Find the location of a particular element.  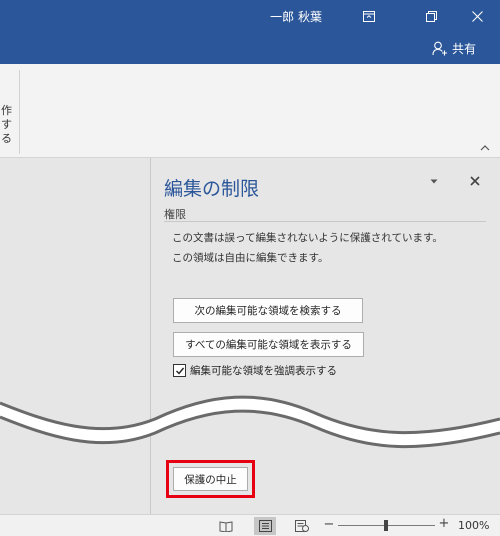

protection-info-text: この文書は誤って編集されないように保護されています。 is located at coordinates (307, 238).